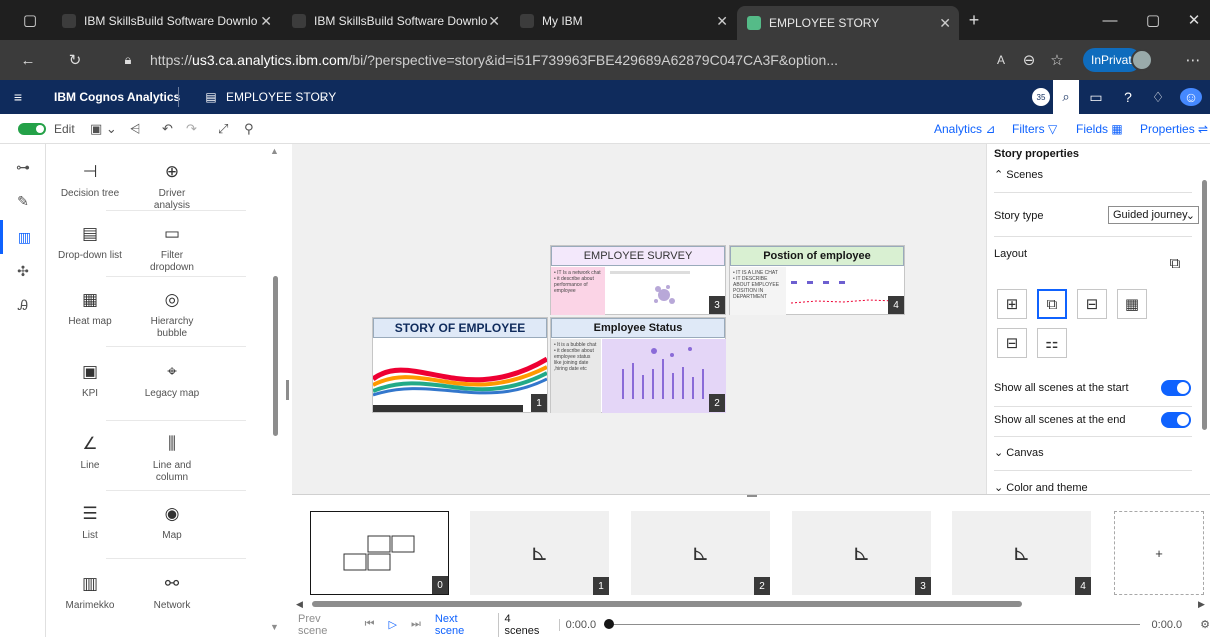 The height and width of the screenshot is (637, 1210). I want to click on palette-item-line: ∠ Line, so click(90, 460).